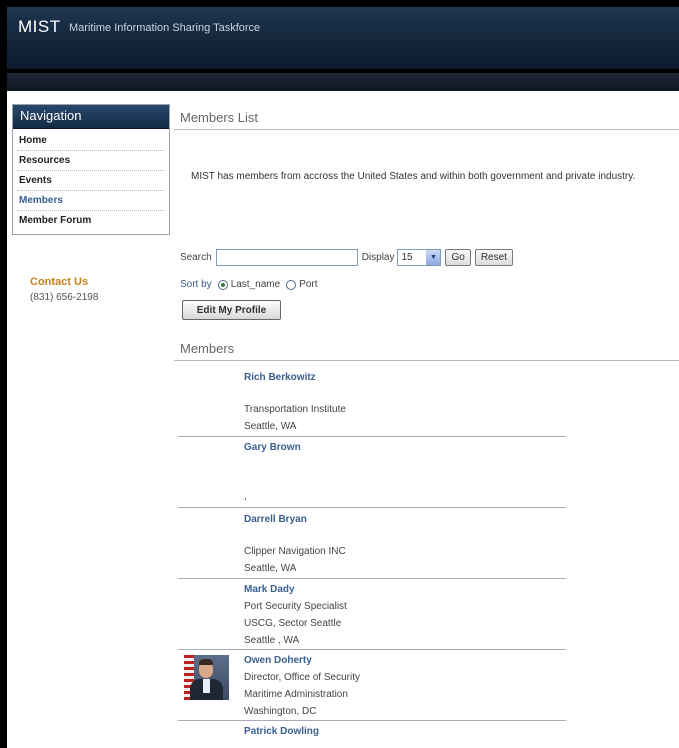 The height and width of the screenshot is (748, 679). Describe the element at coordinates (378, 257) in the screenshot. I see `display-label: Display` at that location.